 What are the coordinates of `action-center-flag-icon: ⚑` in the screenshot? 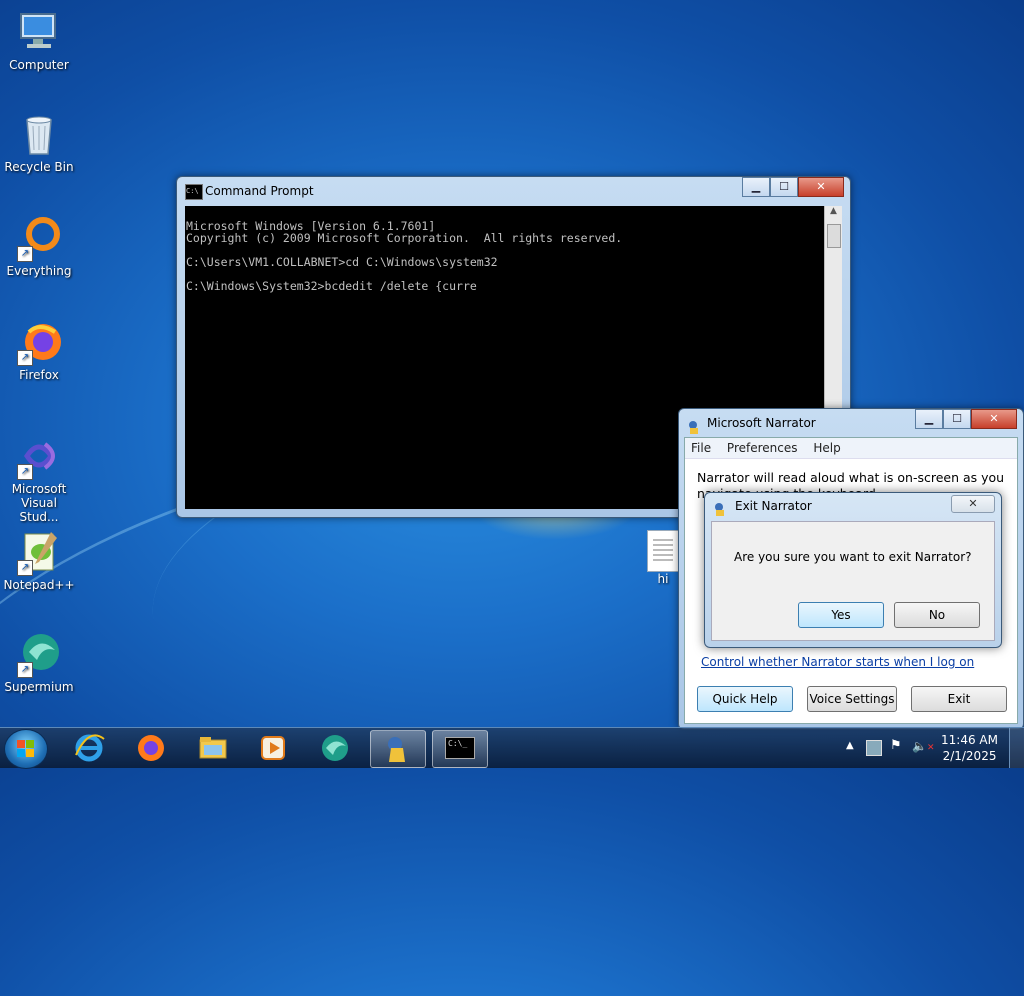 It's located at (896, 745).